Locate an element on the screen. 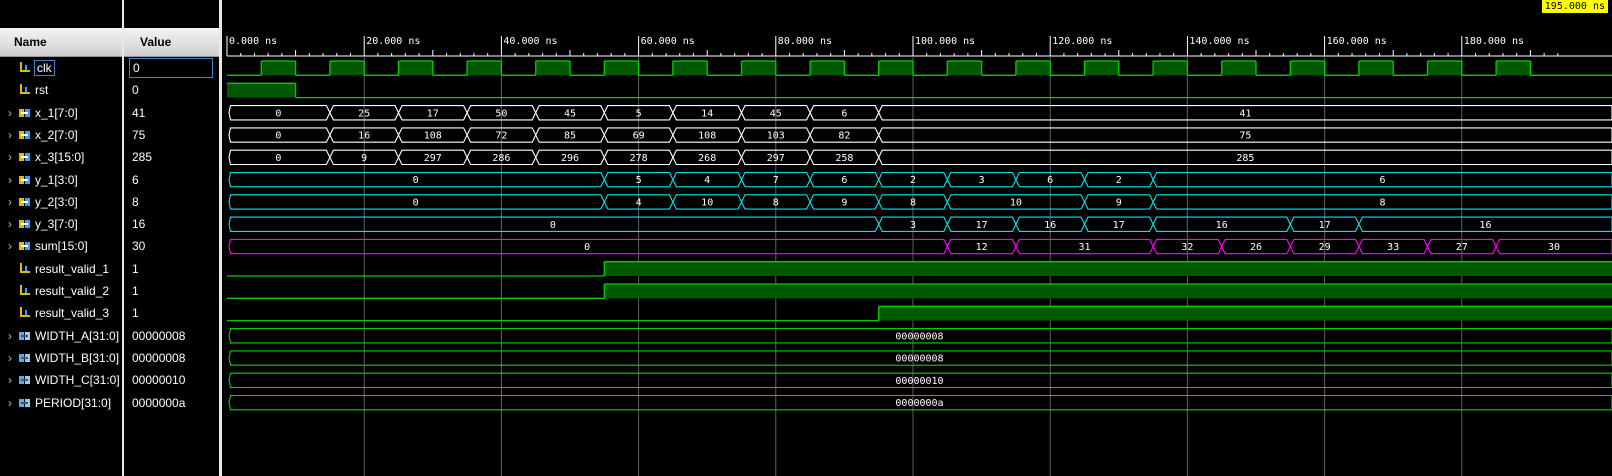 The width and height of the screenshot is (1612, 476). signal-row: › WIDTH_A[31:0] is located at coordinates (59, 336).